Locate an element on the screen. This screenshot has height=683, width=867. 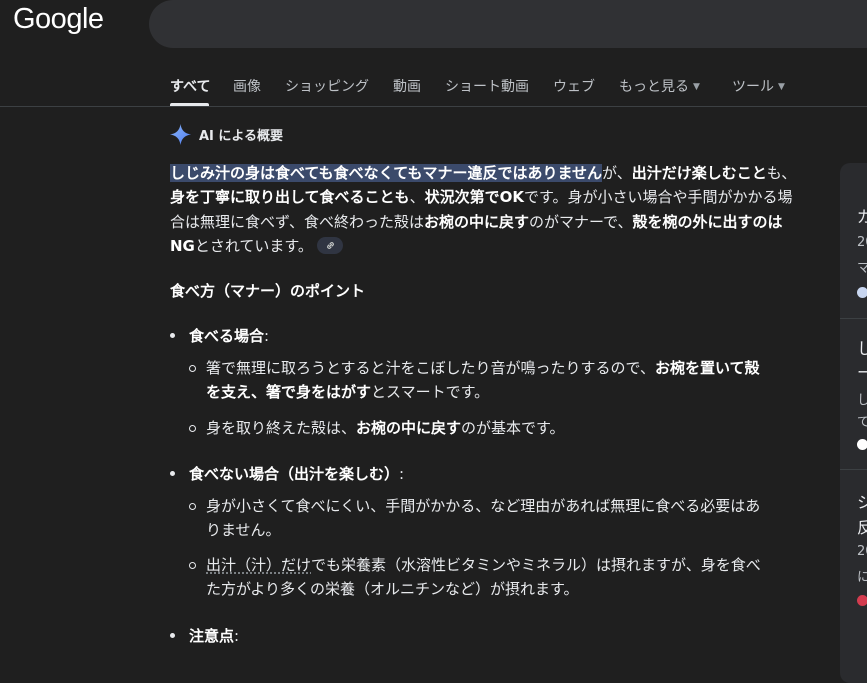
source-card-snippet: マ is located at coordinates (862, 268).